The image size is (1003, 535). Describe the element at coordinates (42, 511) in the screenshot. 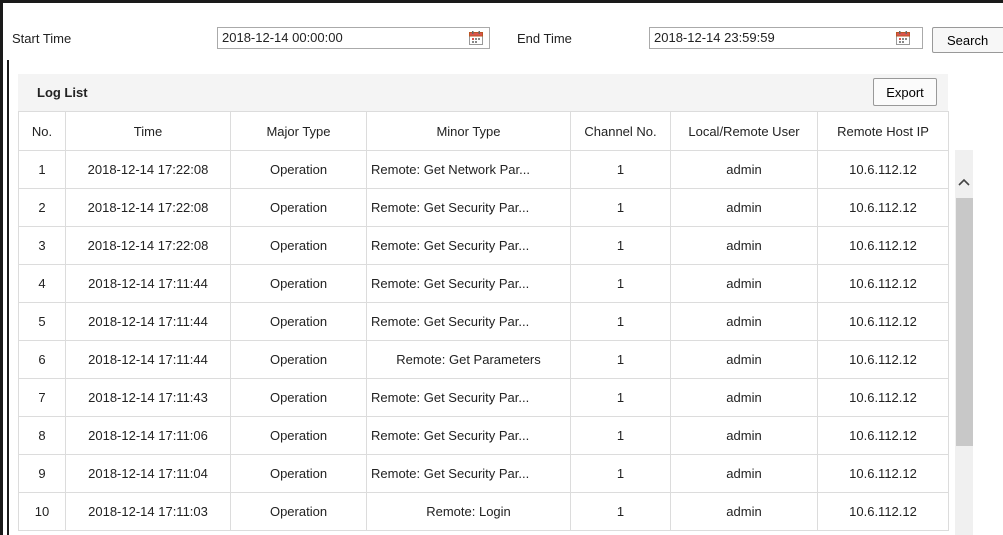

I see `cell-no: 10` at that location.